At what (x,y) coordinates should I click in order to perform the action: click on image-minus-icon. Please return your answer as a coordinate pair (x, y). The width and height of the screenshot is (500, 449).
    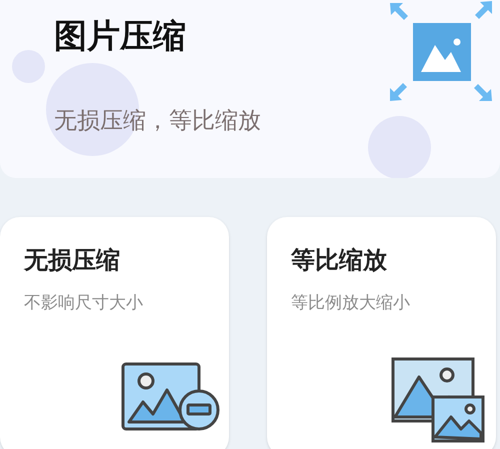
    Looking at the image, I should click on (171, 397).